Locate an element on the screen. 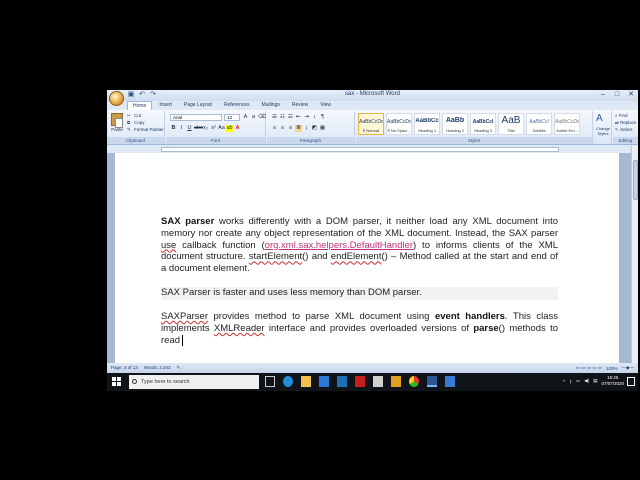 The width and height of the screenshot is (640, 480). binoculars-icon: ⌕ is located at coordinates (616, 115).